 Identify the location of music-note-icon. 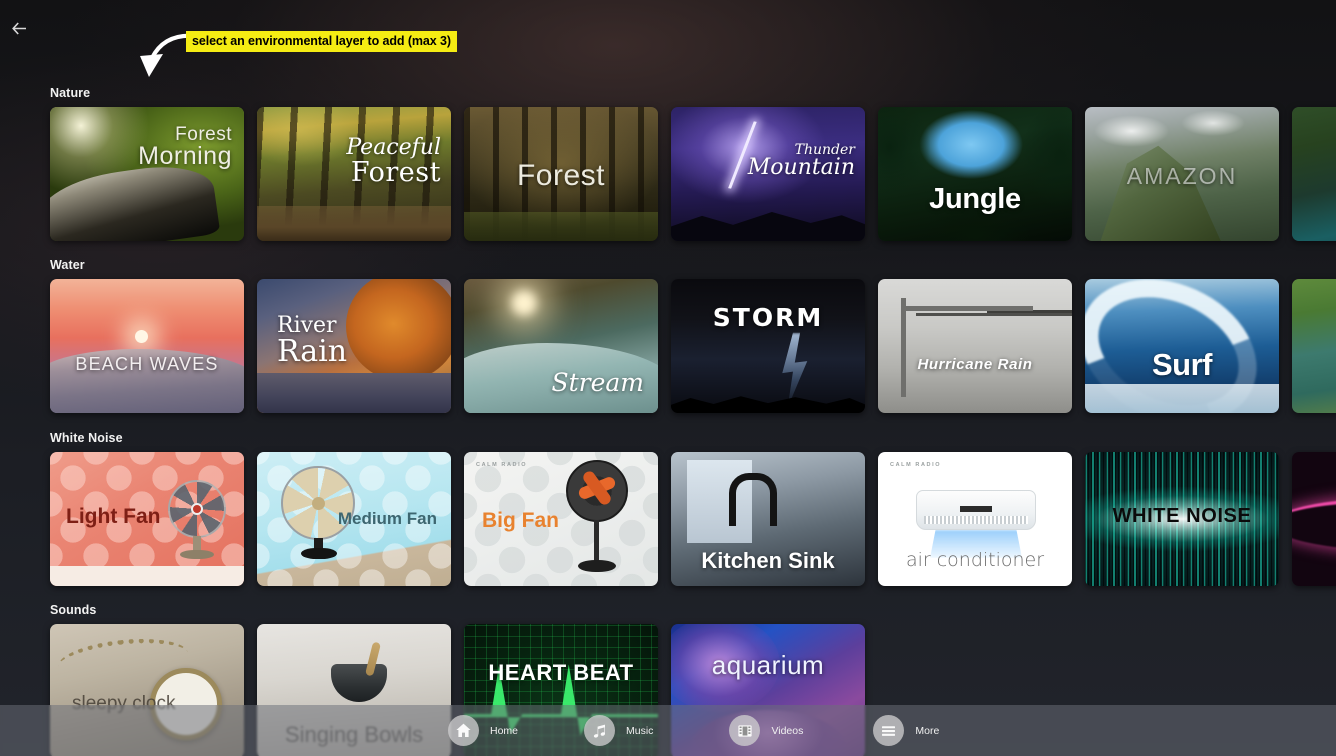
(600, 730).